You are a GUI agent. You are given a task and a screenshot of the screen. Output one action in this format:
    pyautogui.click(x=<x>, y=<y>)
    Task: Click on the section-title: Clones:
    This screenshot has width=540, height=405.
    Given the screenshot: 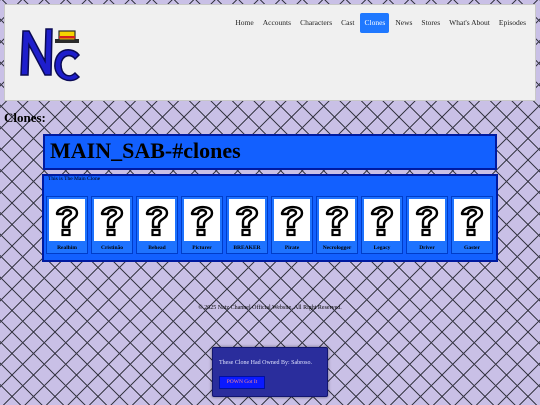 What is the action you would take?
    pyautogui.click(x=25, y=117)
    